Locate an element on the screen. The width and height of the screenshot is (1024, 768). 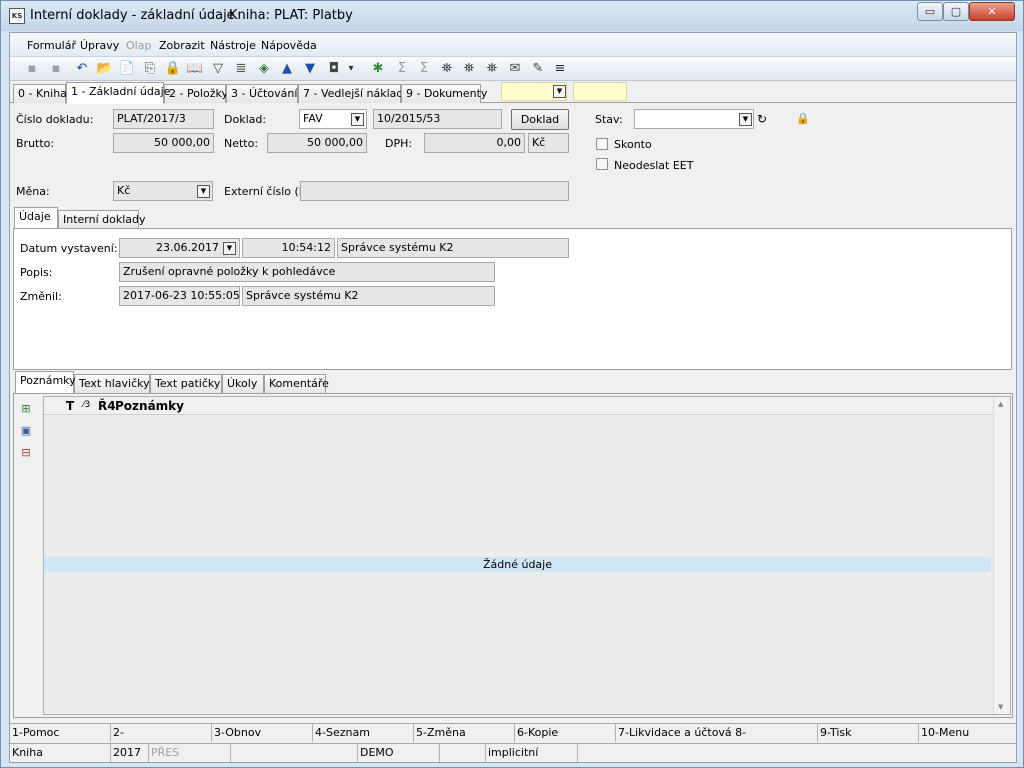
save-as-icon: ▪ is located at coordinates (56, 69).